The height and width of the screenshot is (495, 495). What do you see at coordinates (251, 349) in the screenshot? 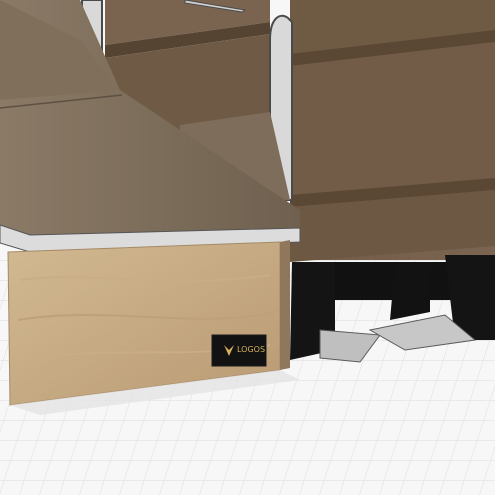
I see `logo-text: LOGOS` at bounding box center [251, 349].